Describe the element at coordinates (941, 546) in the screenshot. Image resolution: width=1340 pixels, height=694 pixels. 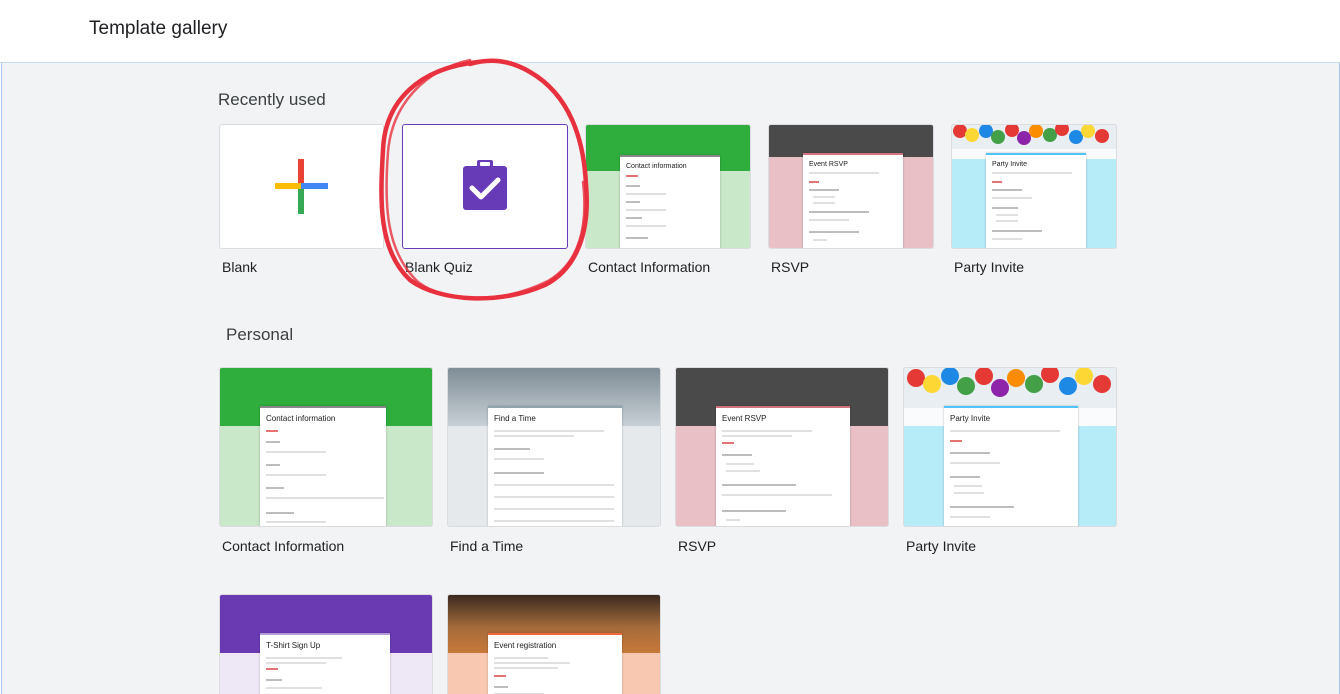
I see `card-label-party-invite: Party Invite` at that location.